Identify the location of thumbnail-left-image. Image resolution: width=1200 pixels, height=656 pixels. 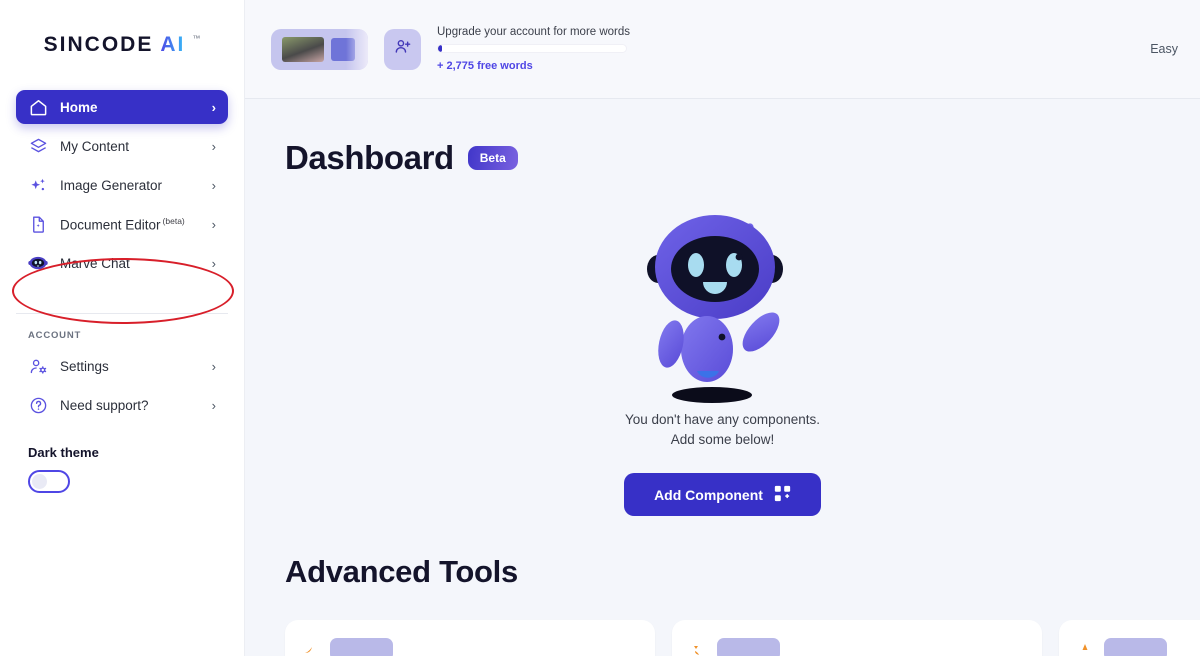
(303, 49).